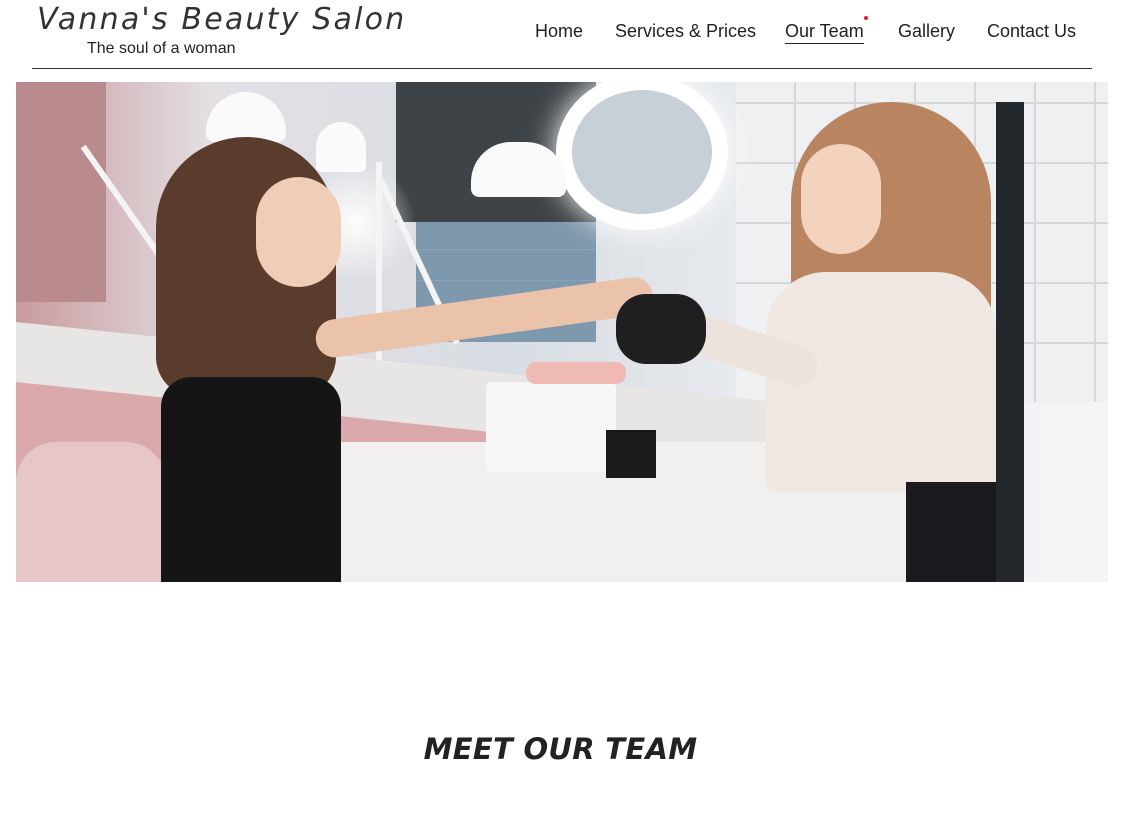  I want to click on nav-item-home: Home, so click(559, 31).